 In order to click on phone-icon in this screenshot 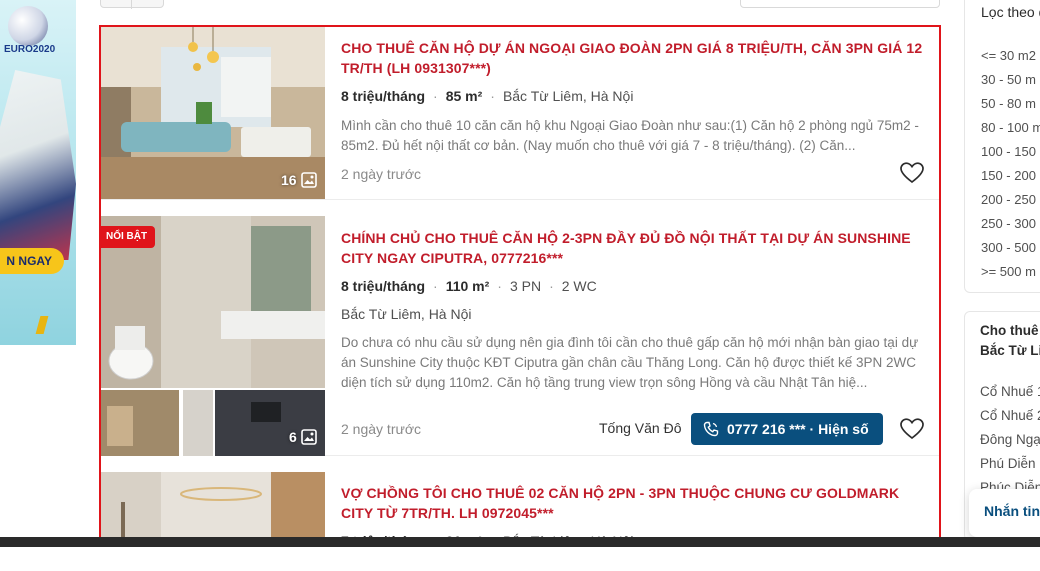, I will do `click(711, 429)`.